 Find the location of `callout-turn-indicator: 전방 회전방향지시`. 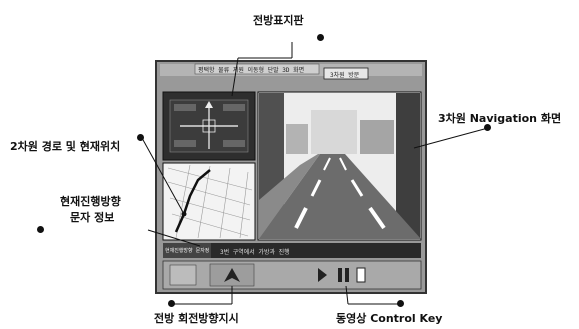

callout-turn-indicator: 전방 회전방향지시 is located at coordinates (196, 318).